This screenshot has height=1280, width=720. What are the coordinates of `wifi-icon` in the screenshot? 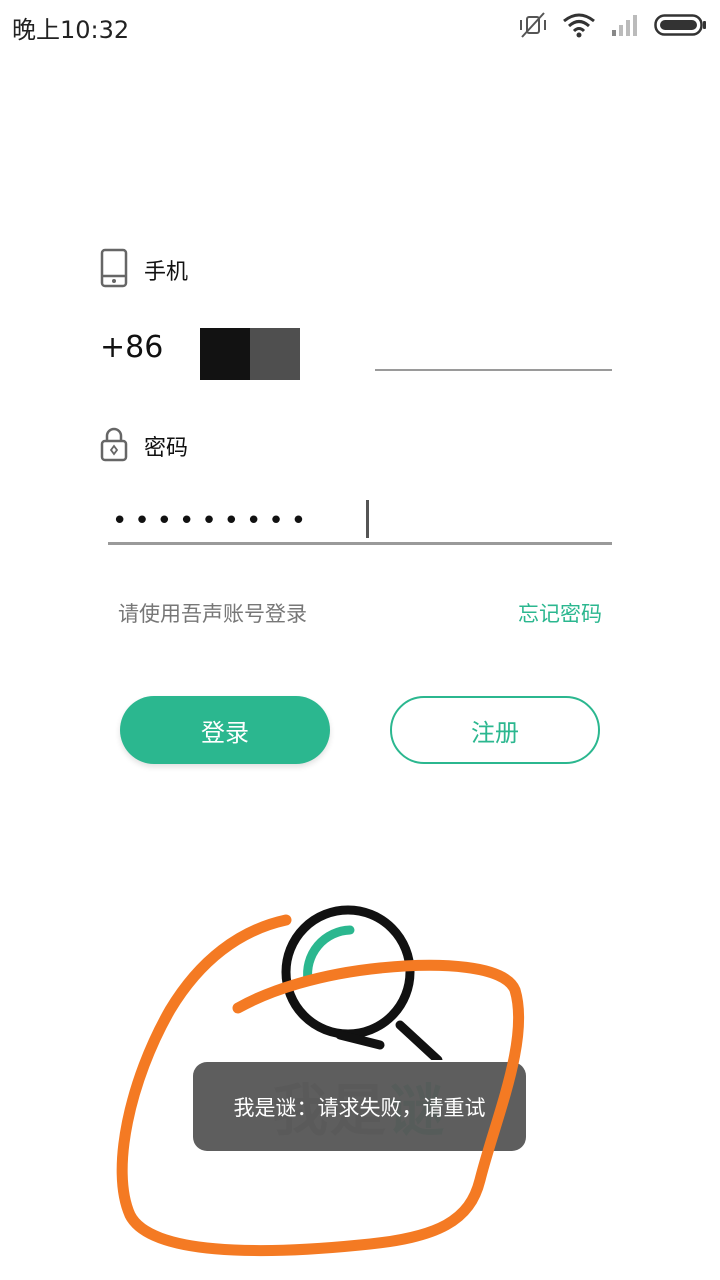 It's located at (579, 25).